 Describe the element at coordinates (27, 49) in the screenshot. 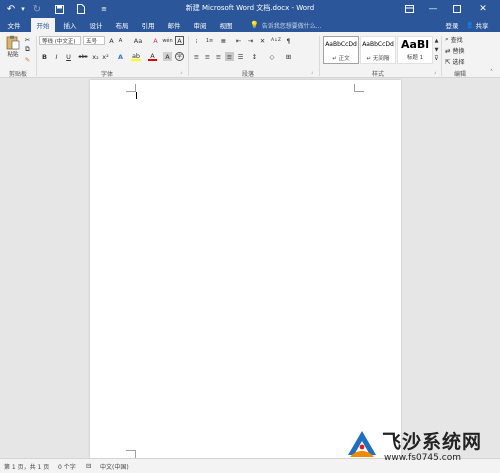

I see `copy-icon: ⧉` at that location.